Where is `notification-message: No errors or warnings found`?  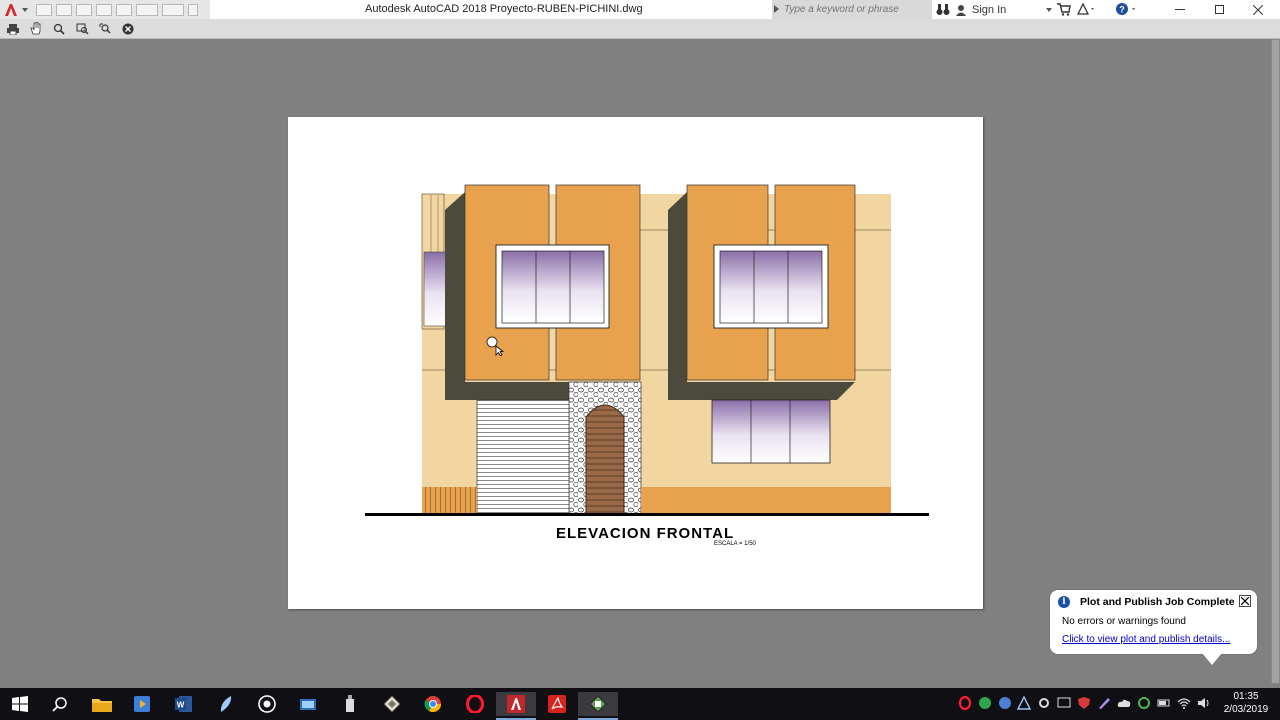 notification-message: No errors or warnings found is located at coordinates (1124, 621).